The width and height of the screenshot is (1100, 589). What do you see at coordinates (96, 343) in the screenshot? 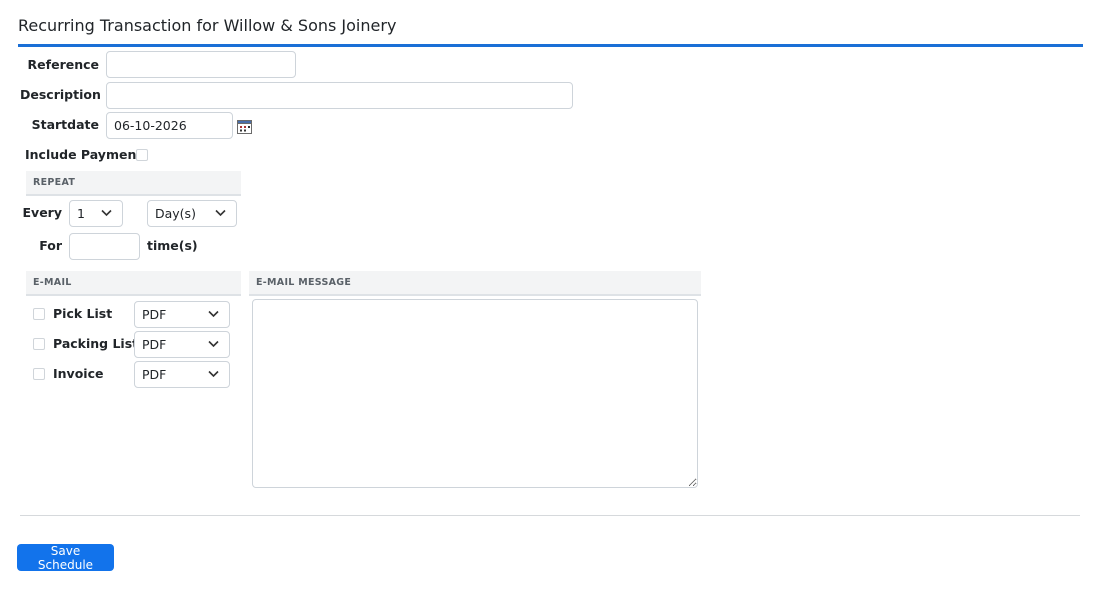
I see `packing-list-label: Packing List` at bounding box center [96, 343].